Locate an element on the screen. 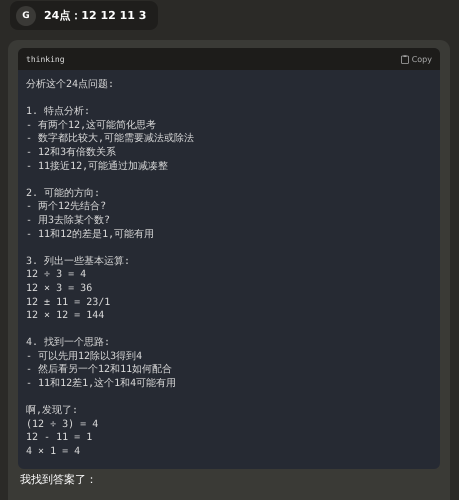  code-line: 4. 找到一个思路: is located at coordinates (68, 343).